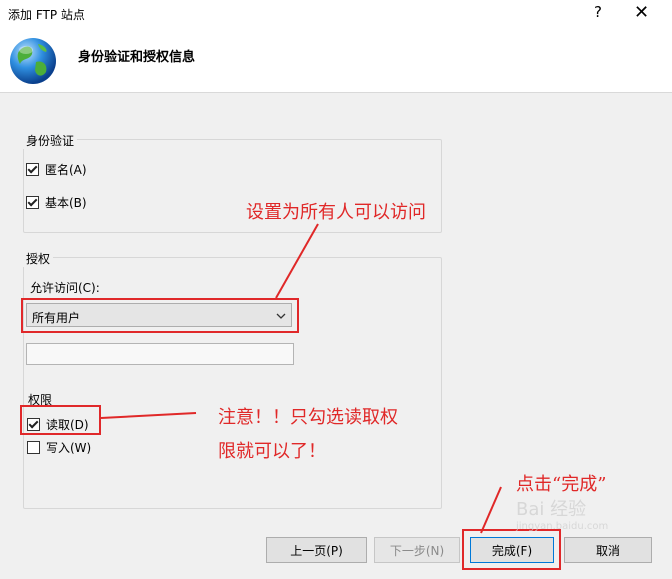 Image resolution: width=672 pixels, height=579 pixels. I want to click on basic-checkbox-row: 基本(B), so click(56, 202).